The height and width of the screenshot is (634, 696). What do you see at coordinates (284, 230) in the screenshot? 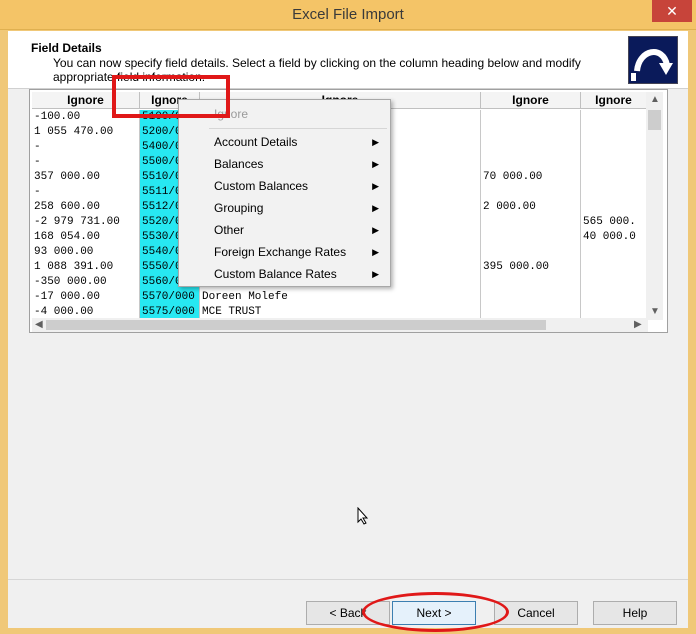
I see `menu-item-other: Other ▶` at bounding box center [284, 230].